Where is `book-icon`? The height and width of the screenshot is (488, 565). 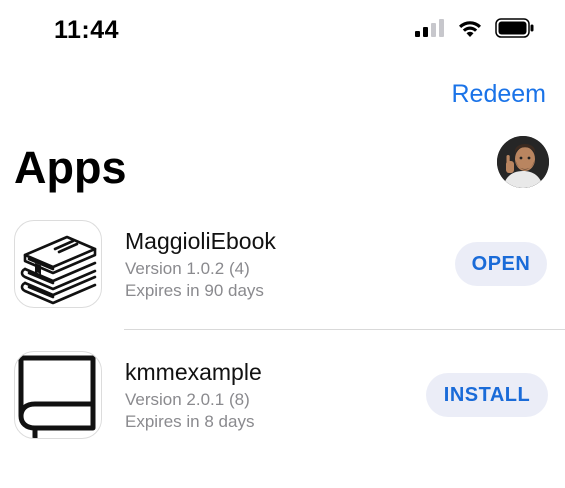 book-icon is located at coordinates (57, 396).